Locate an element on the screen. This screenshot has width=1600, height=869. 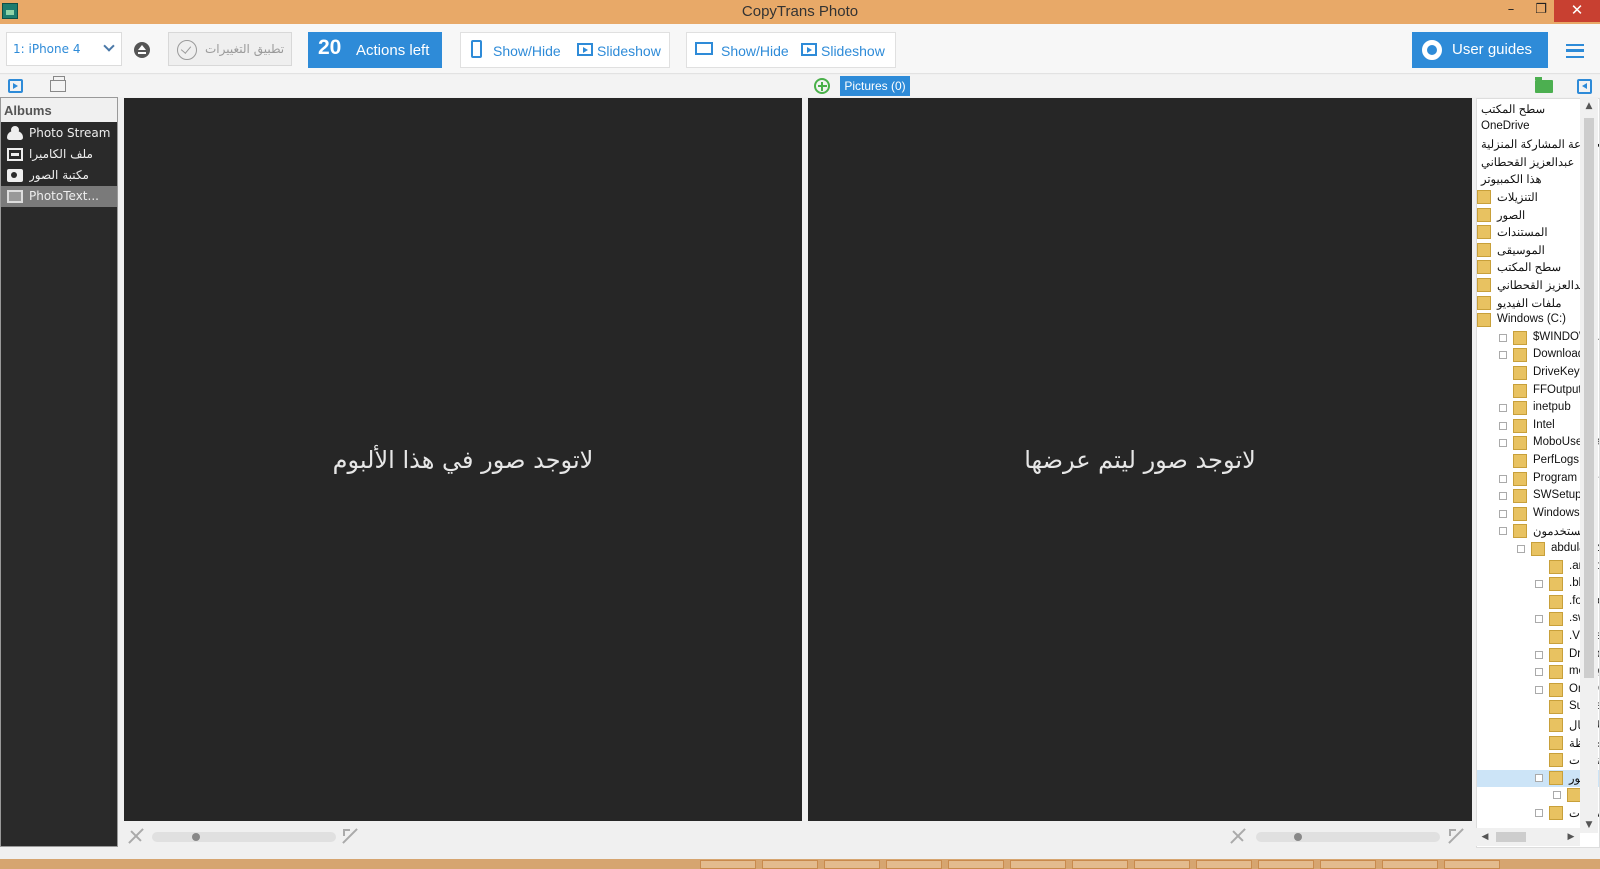
add-pictures-icon is located at coordinates (822, 86).